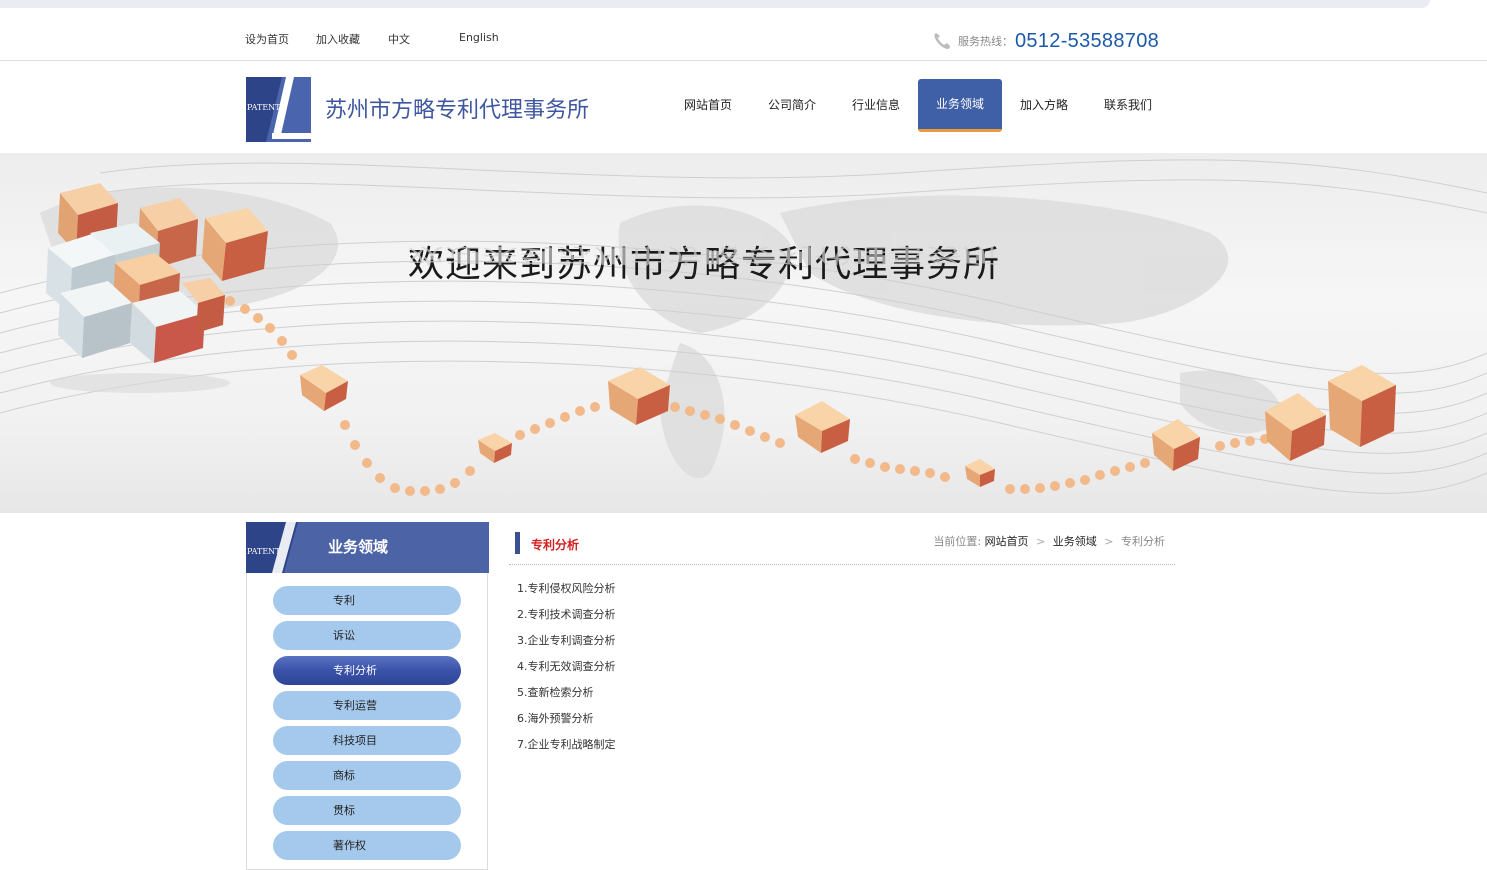 The width and height of the screenshot is (1487, 870). What do you see at coordinates (1087, 40) in the screenshot?
I see `hotline-number: 0512-53588708` at bounding box center [1087, 40].